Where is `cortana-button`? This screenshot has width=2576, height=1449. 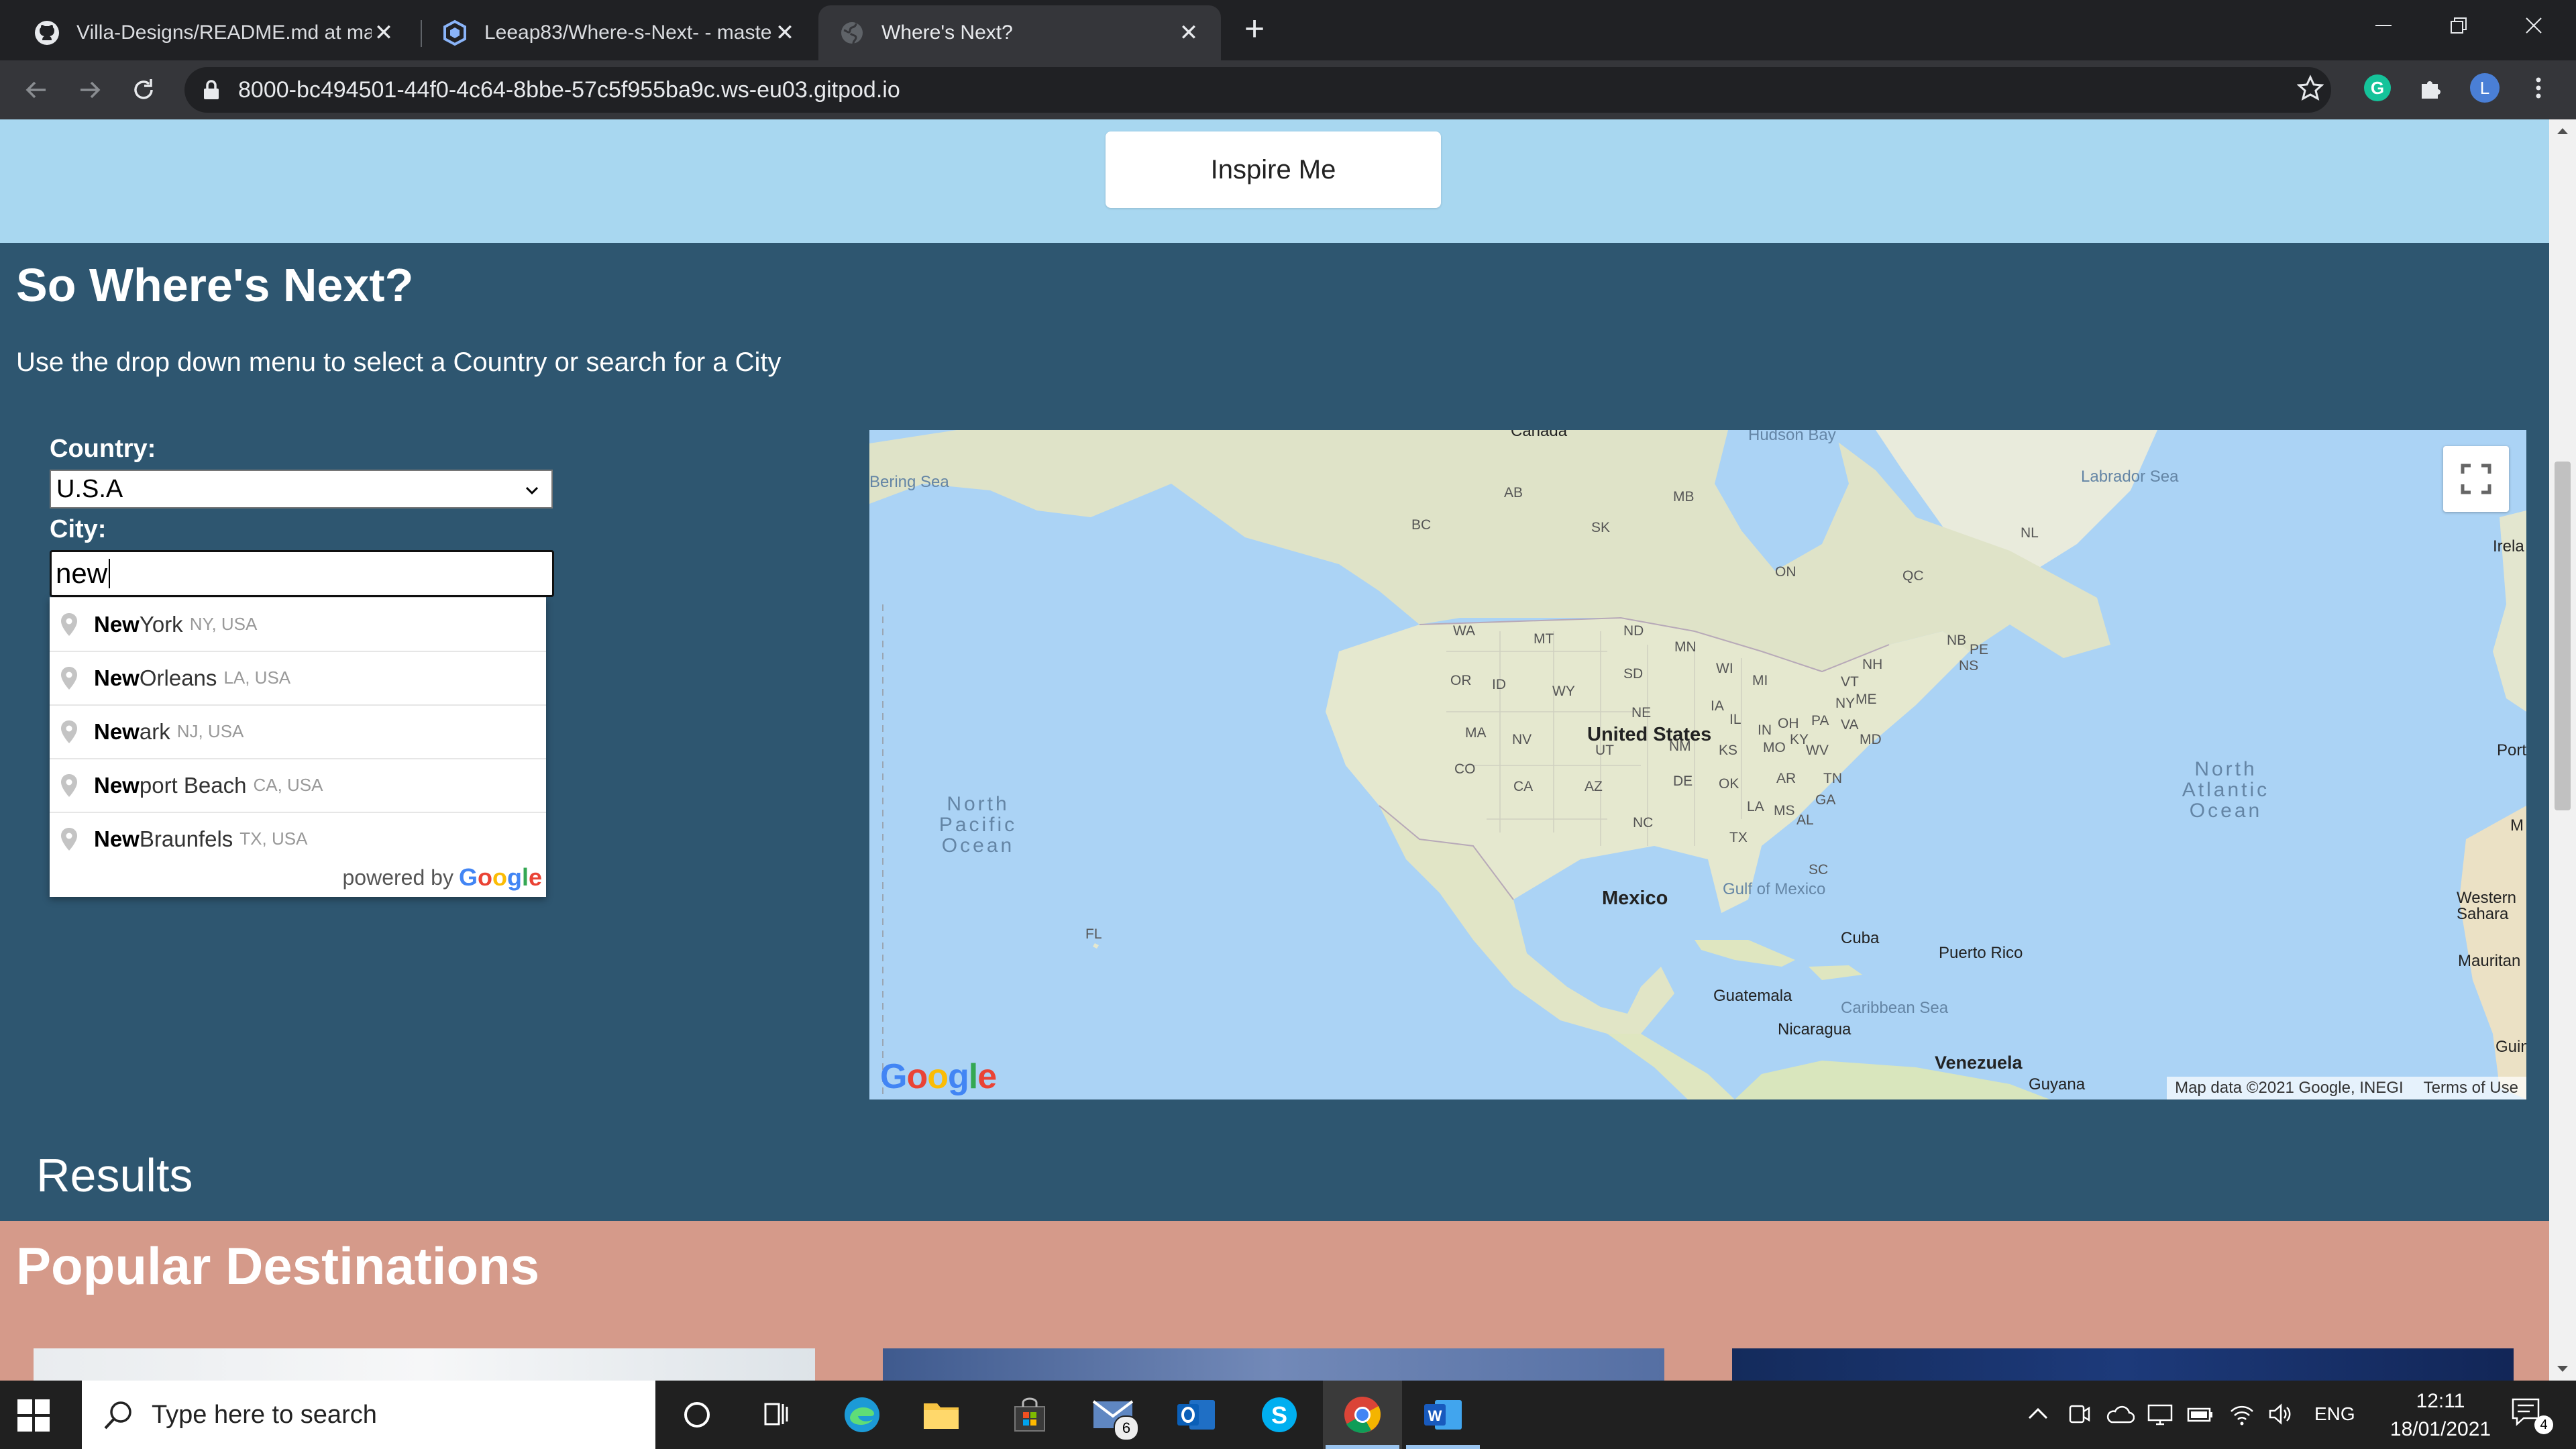
cortana-button is located at coordinates (697, 1415).